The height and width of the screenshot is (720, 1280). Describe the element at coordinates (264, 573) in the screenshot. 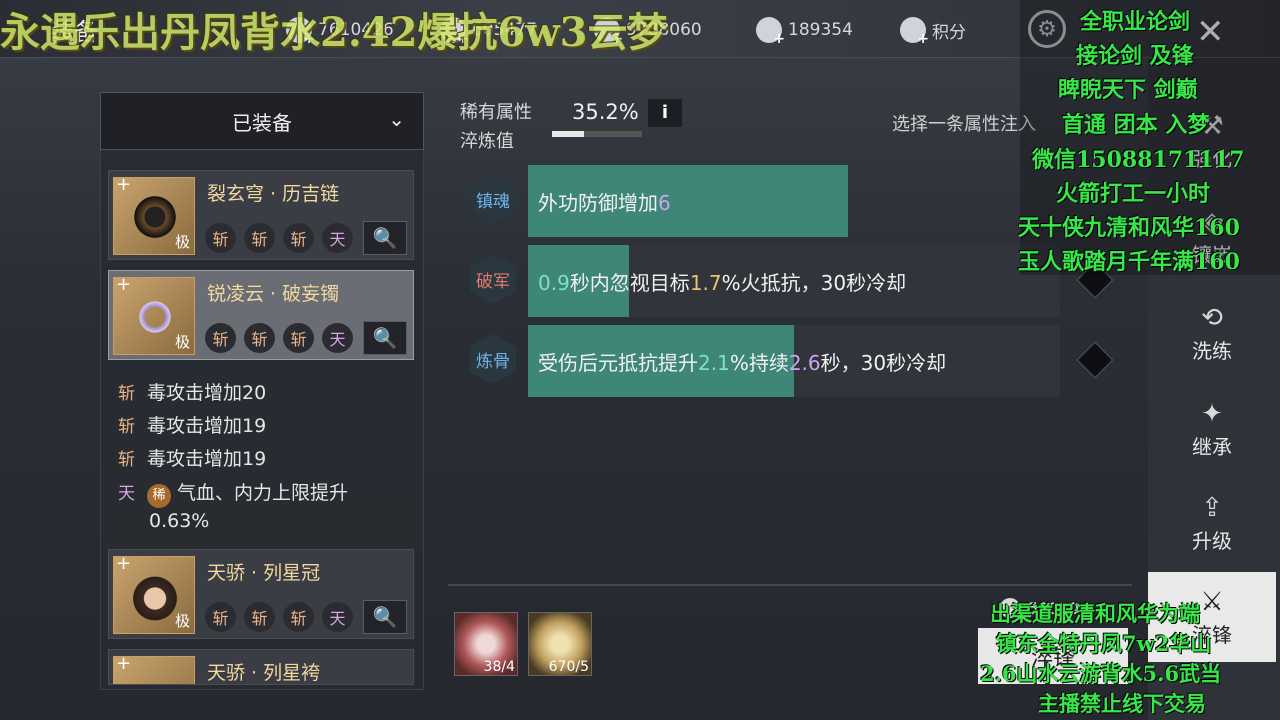

I see `item-name: 天骄 · 列星冠` at that location.